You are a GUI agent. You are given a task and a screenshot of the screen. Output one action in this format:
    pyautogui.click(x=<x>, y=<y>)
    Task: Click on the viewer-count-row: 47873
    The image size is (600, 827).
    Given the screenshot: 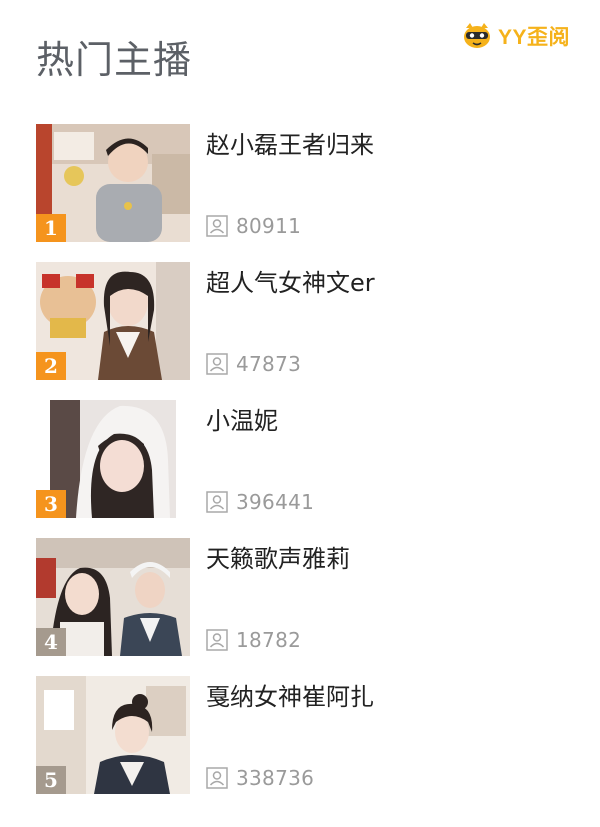 What is the action you would take?
    pyautogui.click(x=253, y=364)
    